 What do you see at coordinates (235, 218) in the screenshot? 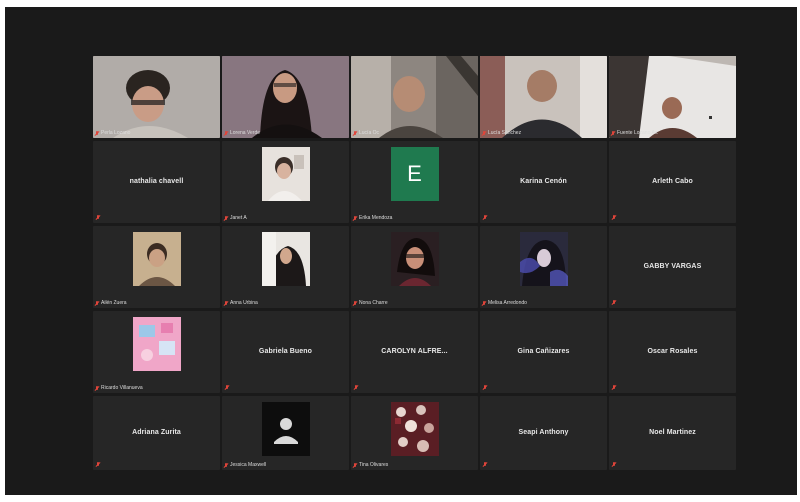
I see `participant-label: Janet A` at bounding box center [235, 218].